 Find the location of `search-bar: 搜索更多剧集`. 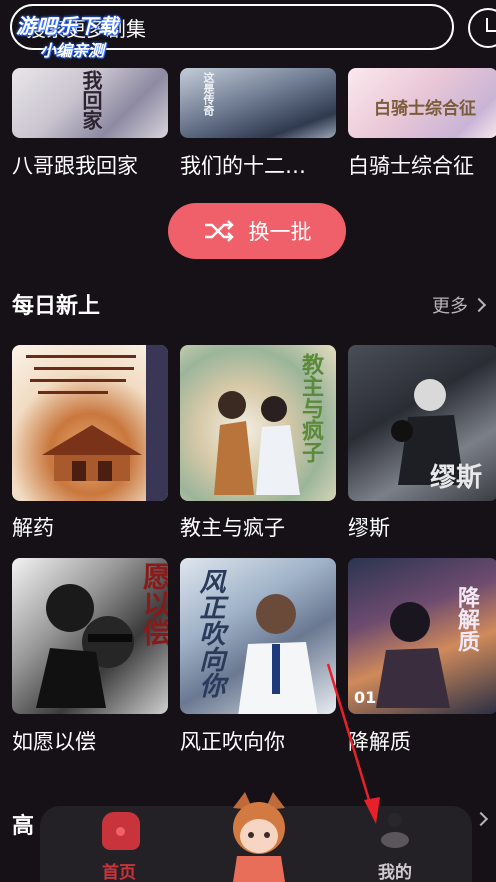

search-bar: 搜索更多剧集 is located at coordinates (232, 27).